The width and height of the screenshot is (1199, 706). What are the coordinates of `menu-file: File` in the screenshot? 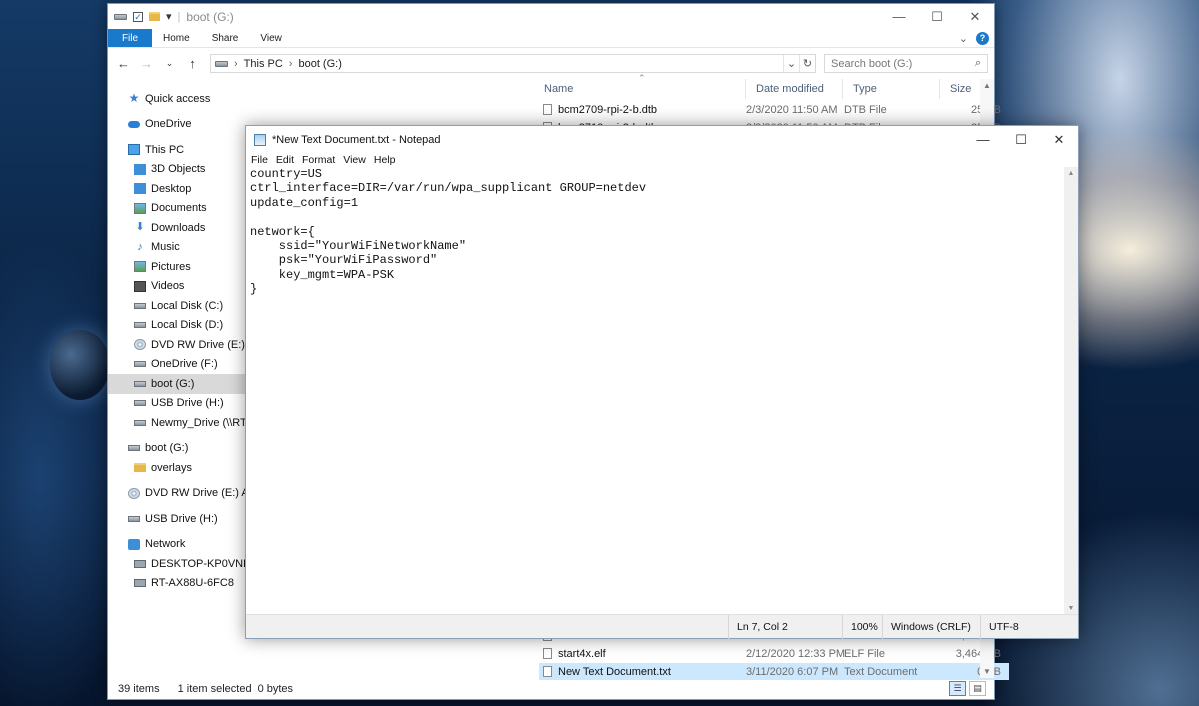 It's located at (259, 160).